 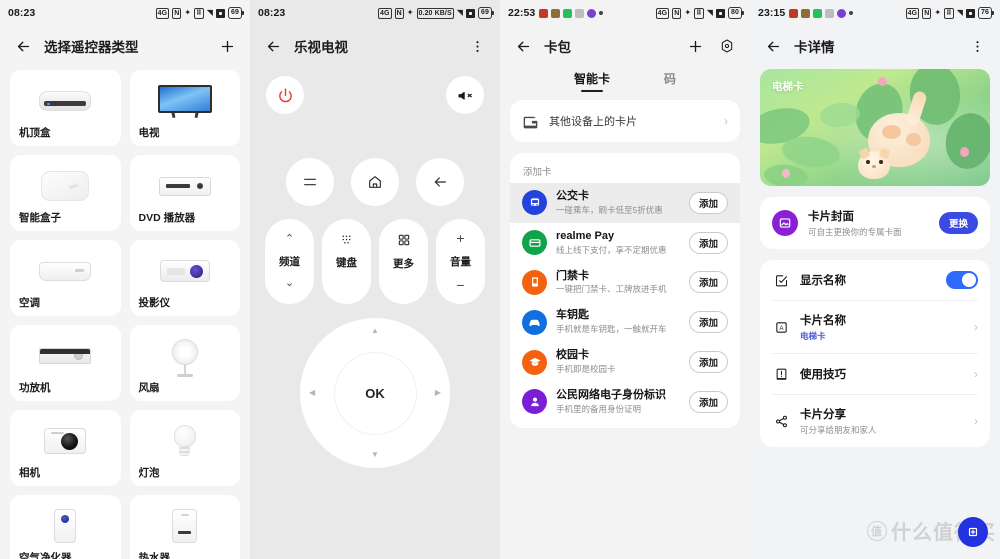 What do you see at coordinates (958, 223) in the screenshot?
I see `change-cover-button: 更换` at bounding box center [958, 223].